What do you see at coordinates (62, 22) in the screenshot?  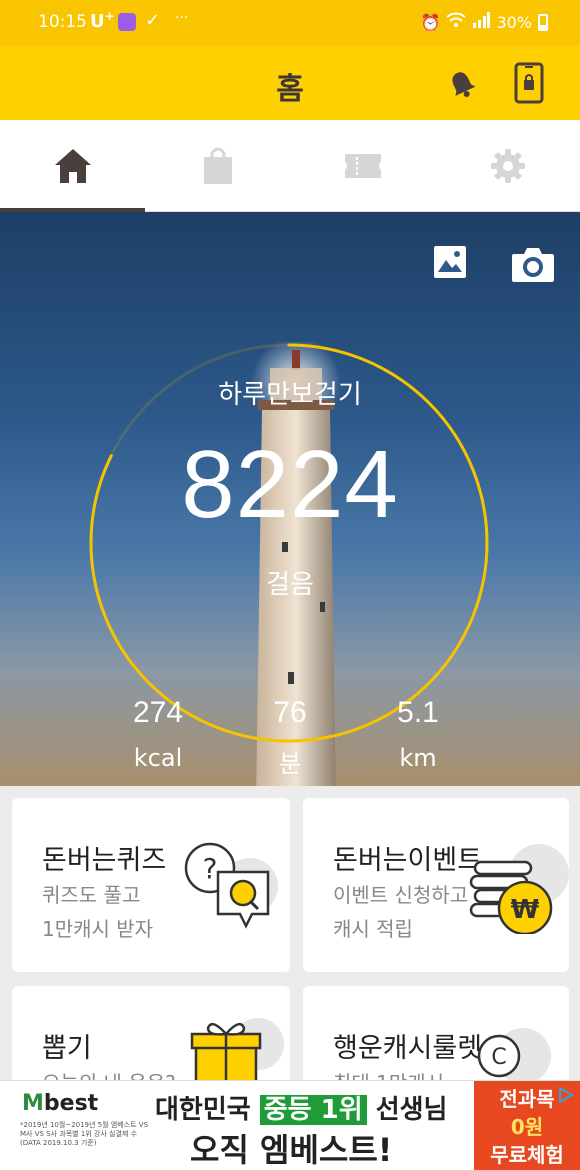 I see `status-time: 10:15` at bounding box center [62, 22].